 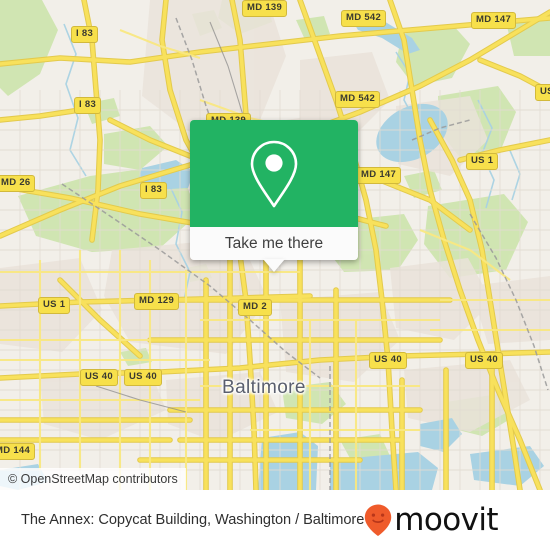 I want to click on take-me-there-label: Take me there, so click(x=274, y=243).